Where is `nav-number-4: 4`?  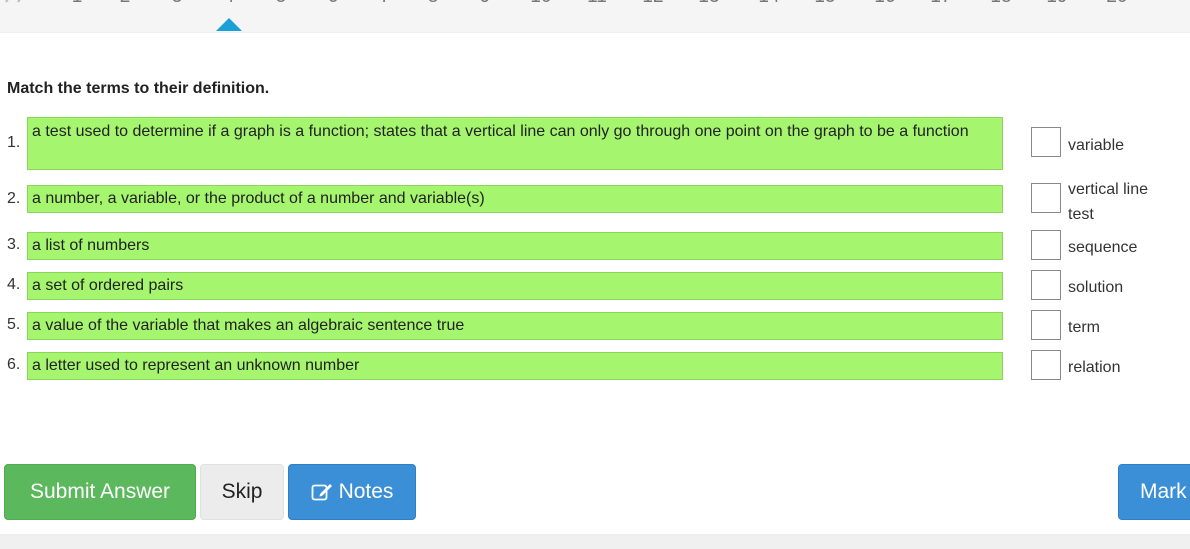
nav-number-4: 4 is located at coordinates (229, 4).